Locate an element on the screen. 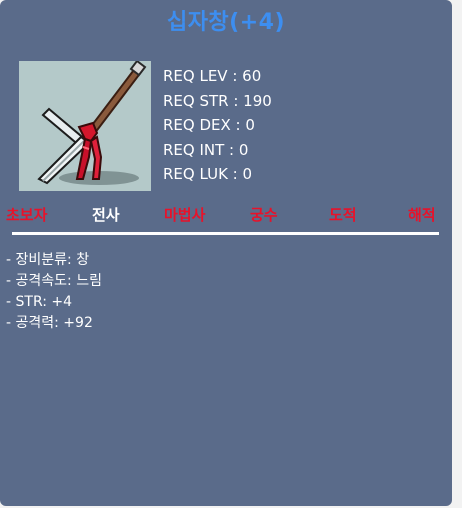  stat-attack-power: - 공격력: +92 is located at coordinates (49, 323).